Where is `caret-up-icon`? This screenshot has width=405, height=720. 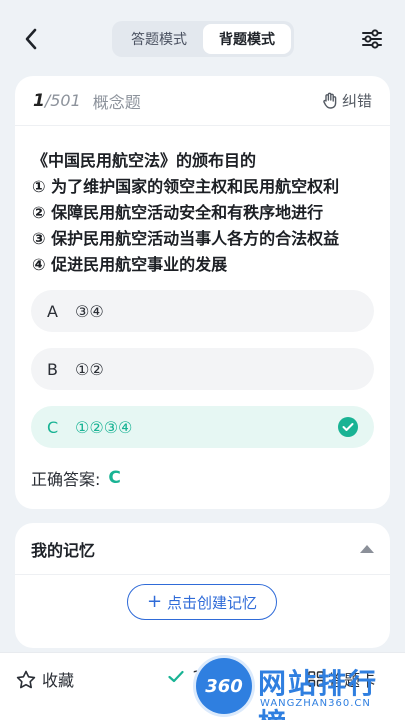
caret-up-icon is located at coordinates (367, 548).